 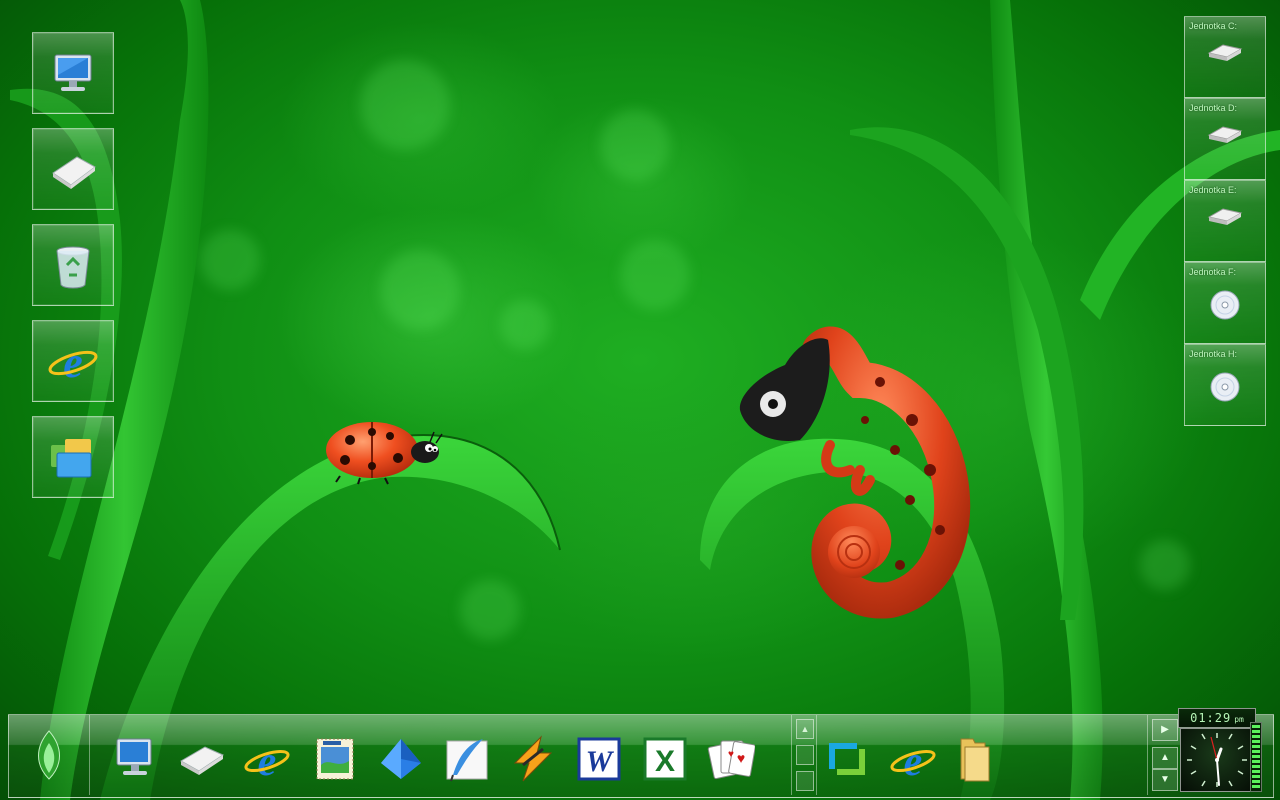 I want to click on excel-icon: X, so click(x=665, y=759).